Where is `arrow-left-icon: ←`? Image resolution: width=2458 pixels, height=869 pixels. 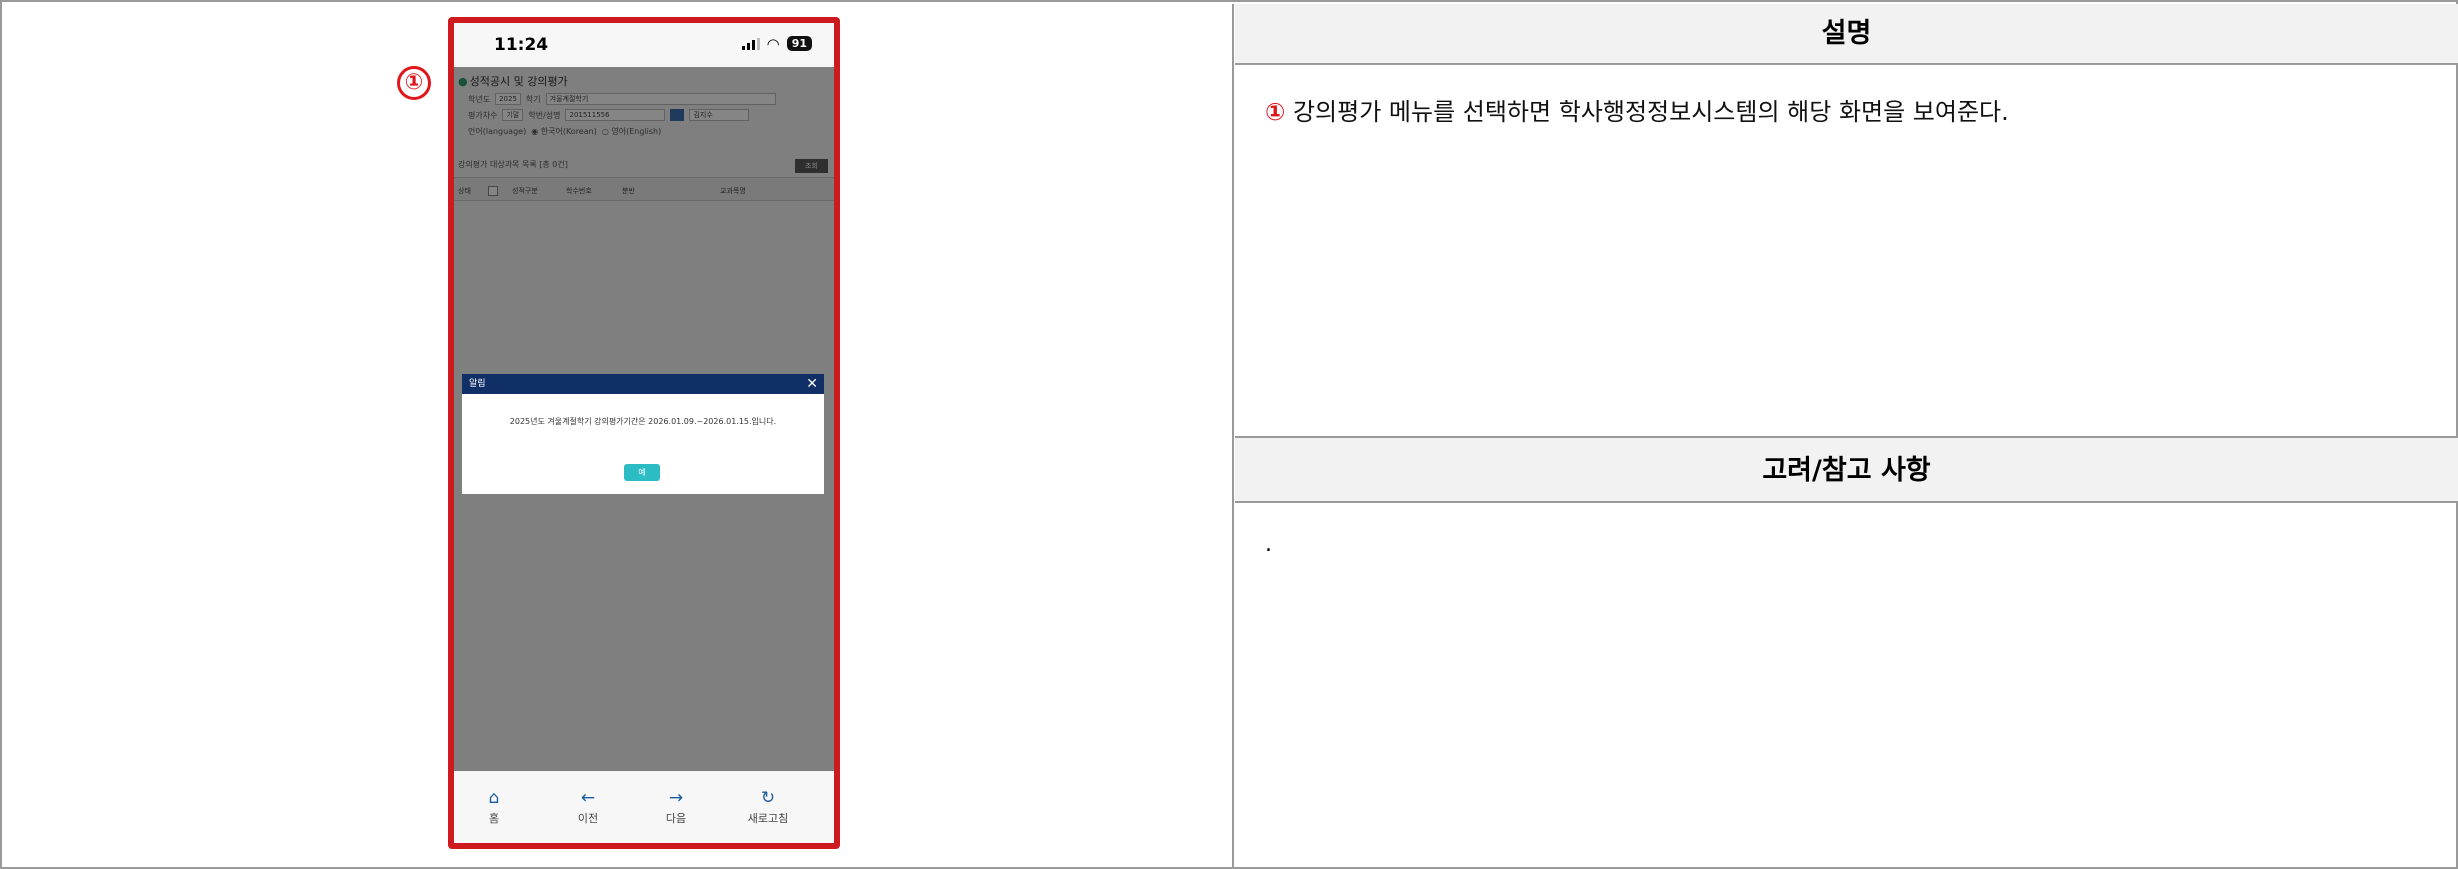
arrow-left-icon: ← is located at coordinates (588, 798).